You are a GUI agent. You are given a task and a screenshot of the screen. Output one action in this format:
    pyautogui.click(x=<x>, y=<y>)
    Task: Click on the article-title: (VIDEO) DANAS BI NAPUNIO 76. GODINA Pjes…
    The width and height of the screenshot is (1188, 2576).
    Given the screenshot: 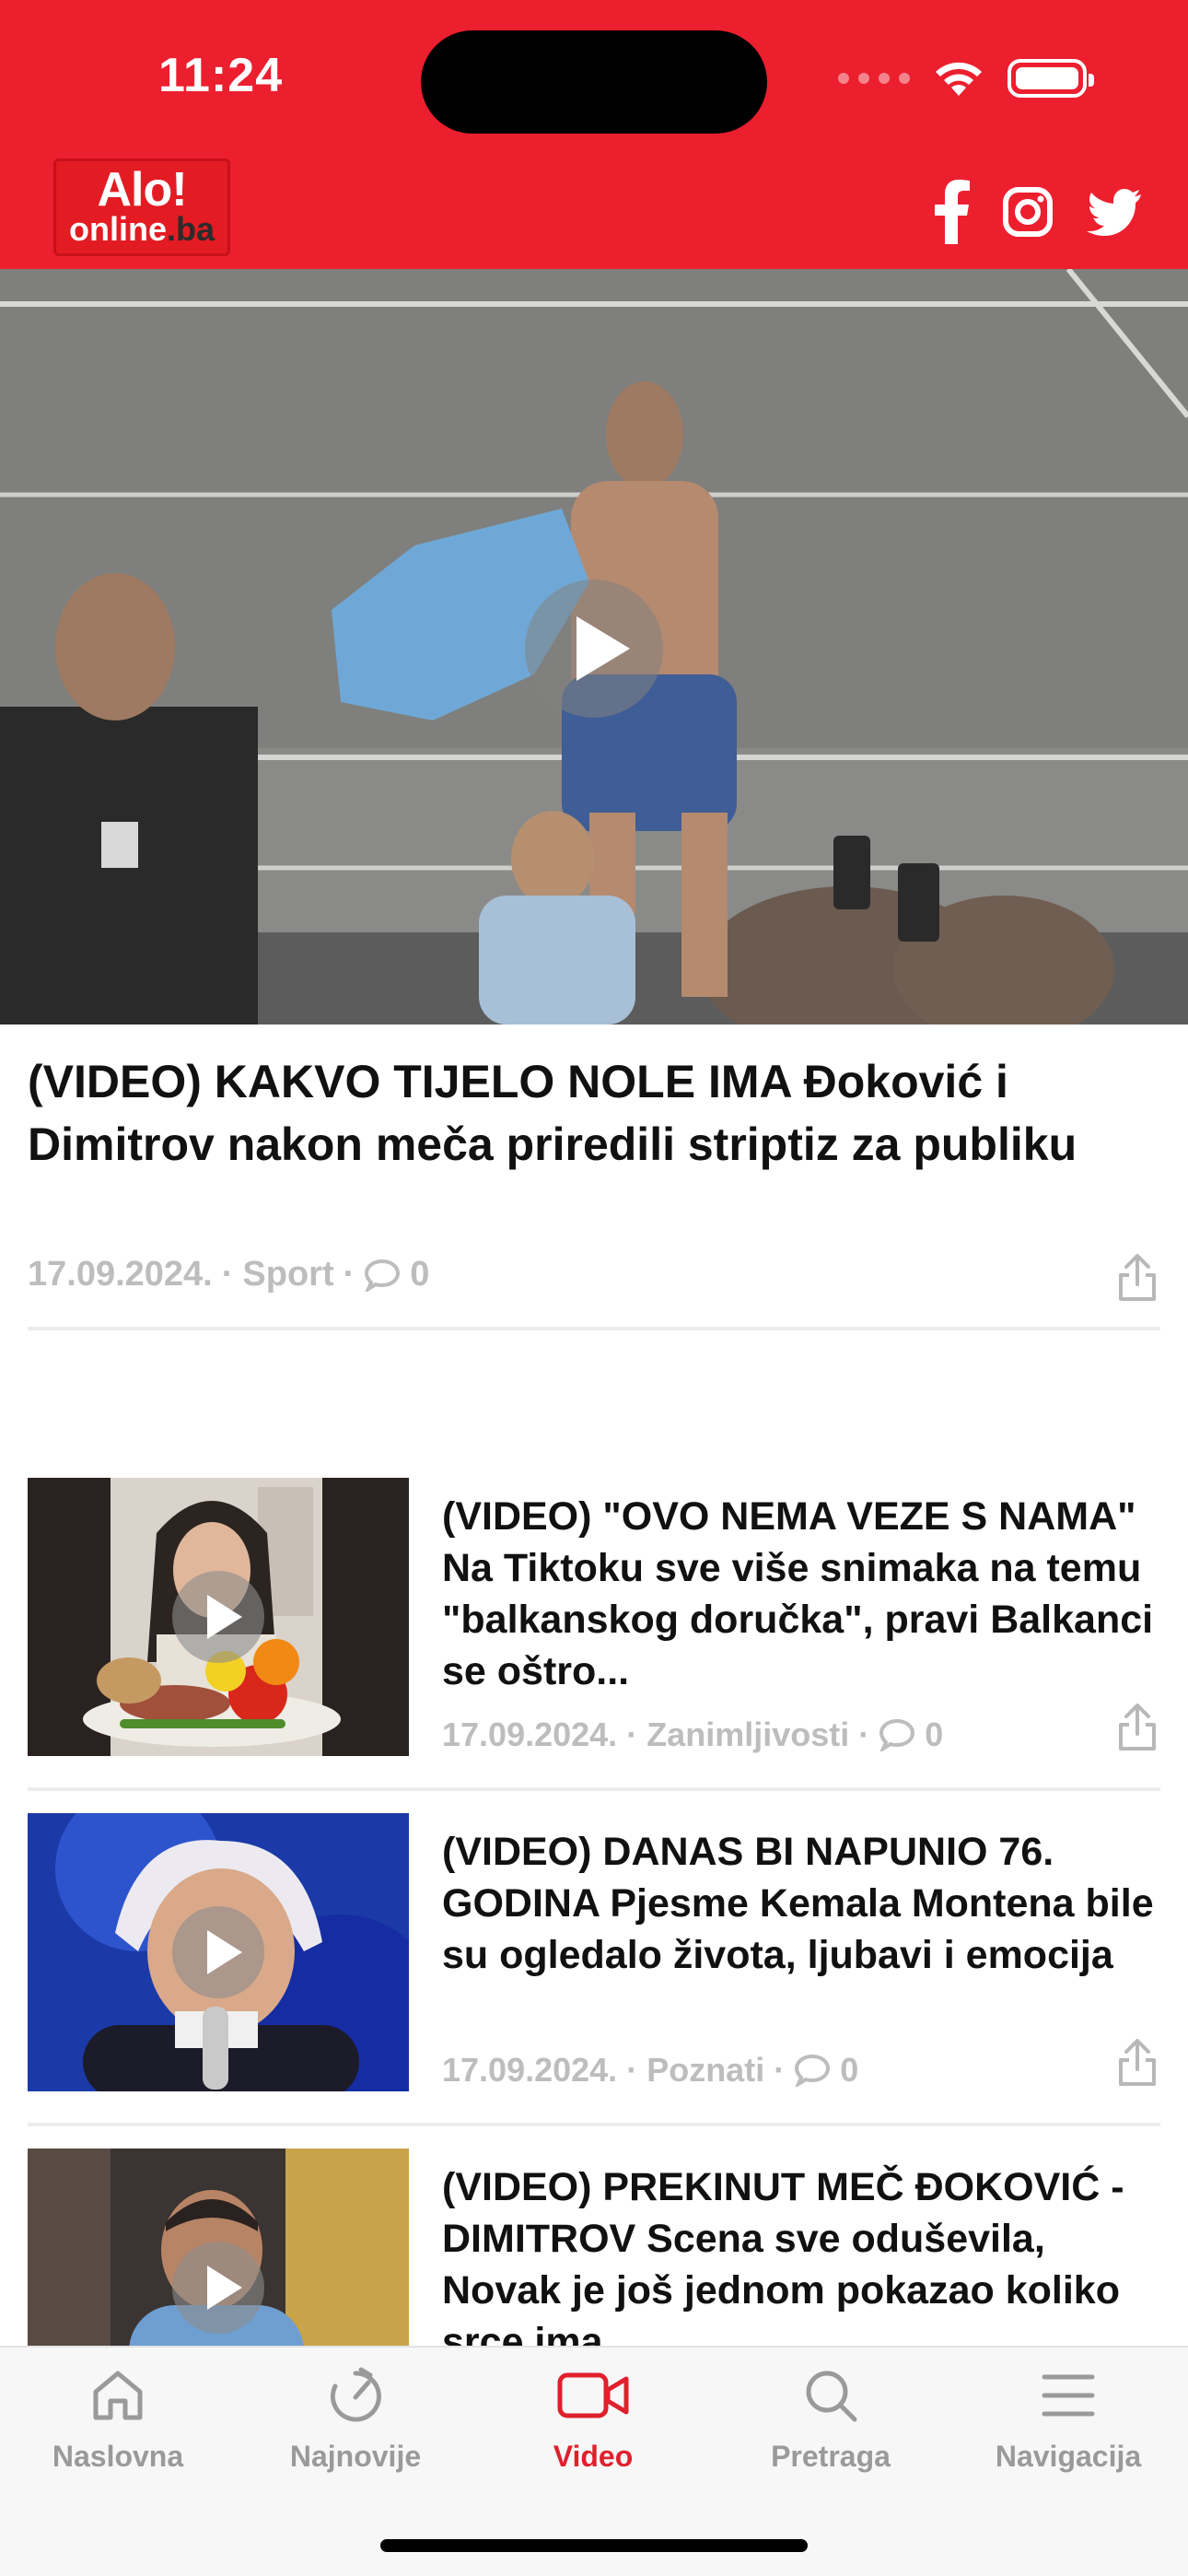 What is the action you would take?
    pyautogui.click(x=801, y=1929)
    